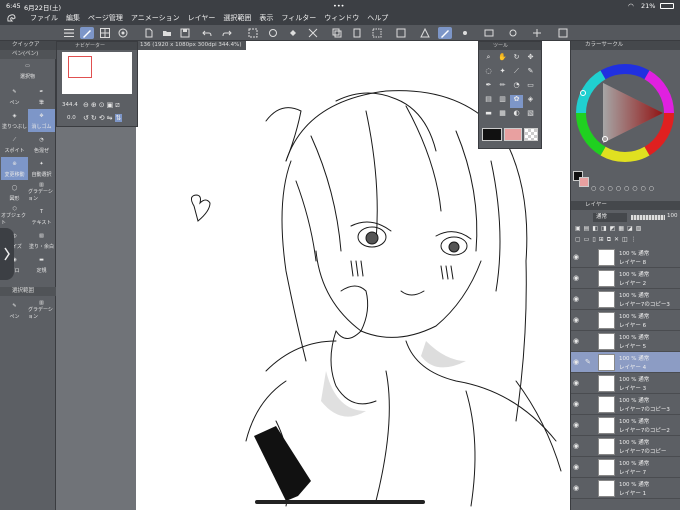  I want to click on tool-fill: ◈ 塗りつぶし, so click(14, 120).